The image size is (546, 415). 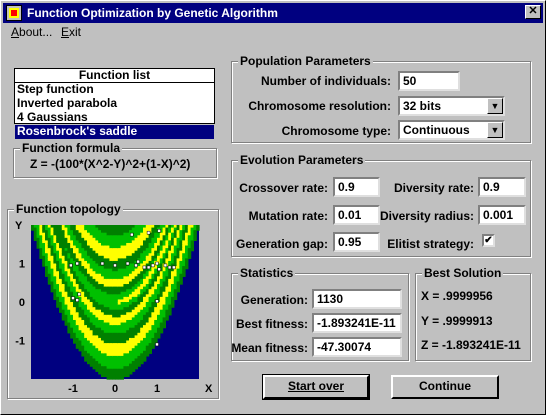 I want to click on function-list-item: Step function, so click(x=114, y=90).